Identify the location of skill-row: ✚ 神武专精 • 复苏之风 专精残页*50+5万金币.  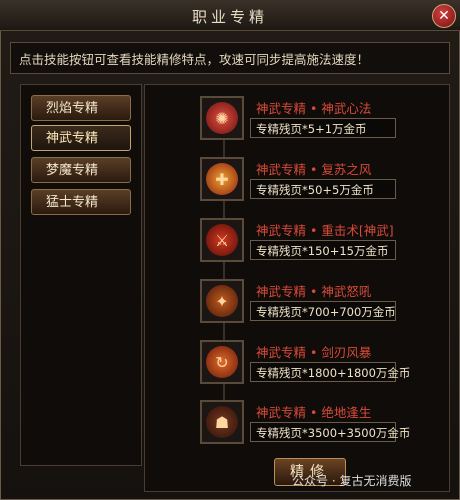
(330, 182).